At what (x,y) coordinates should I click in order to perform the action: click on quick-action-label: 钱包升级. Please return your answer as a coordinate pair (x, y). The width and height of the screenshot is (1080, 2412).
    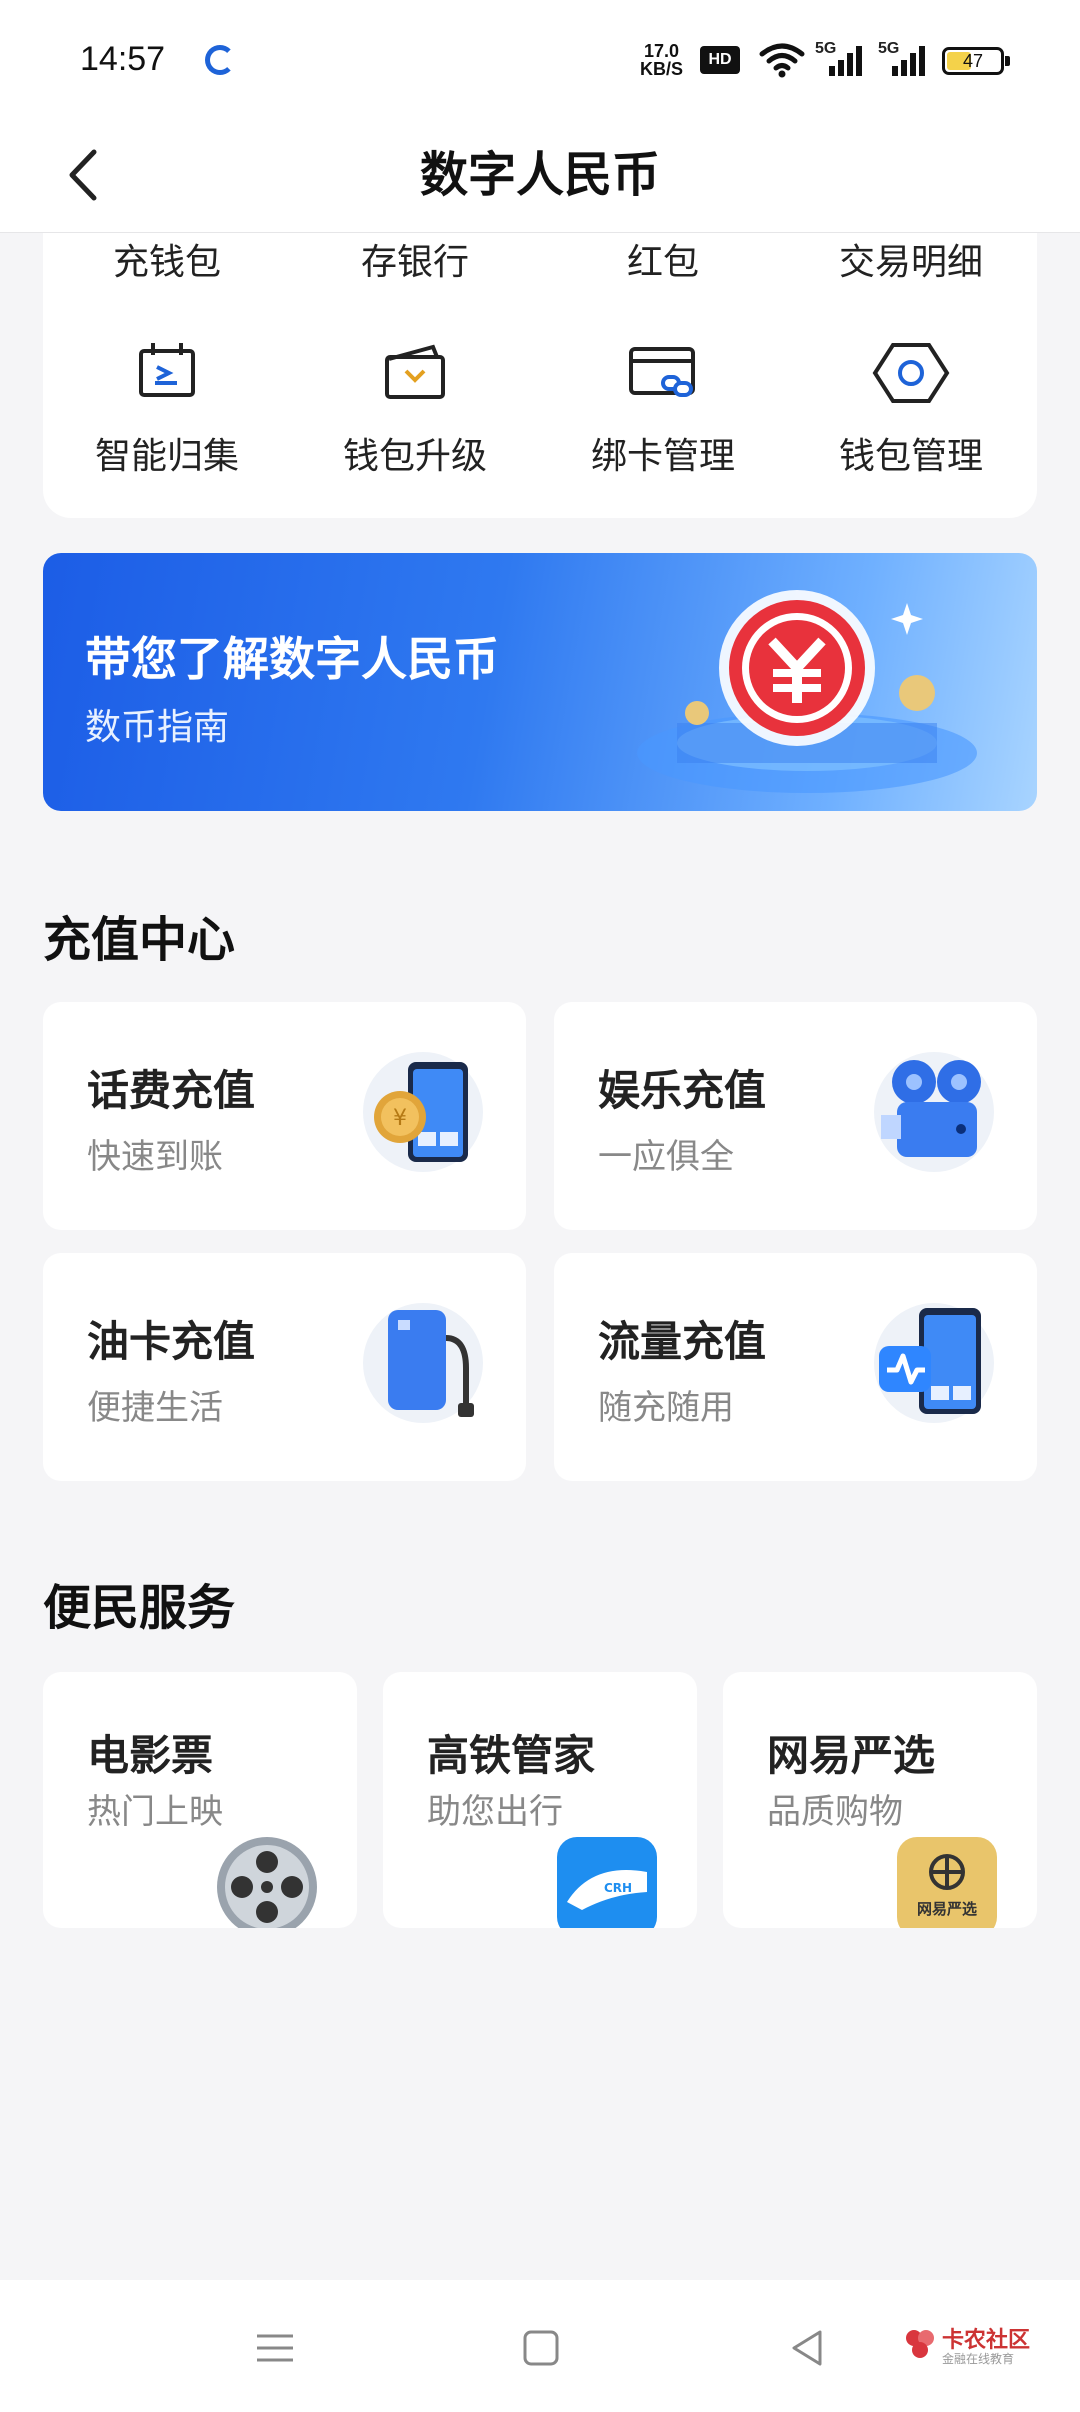
    Looking at the image, I should click on (414, 456).